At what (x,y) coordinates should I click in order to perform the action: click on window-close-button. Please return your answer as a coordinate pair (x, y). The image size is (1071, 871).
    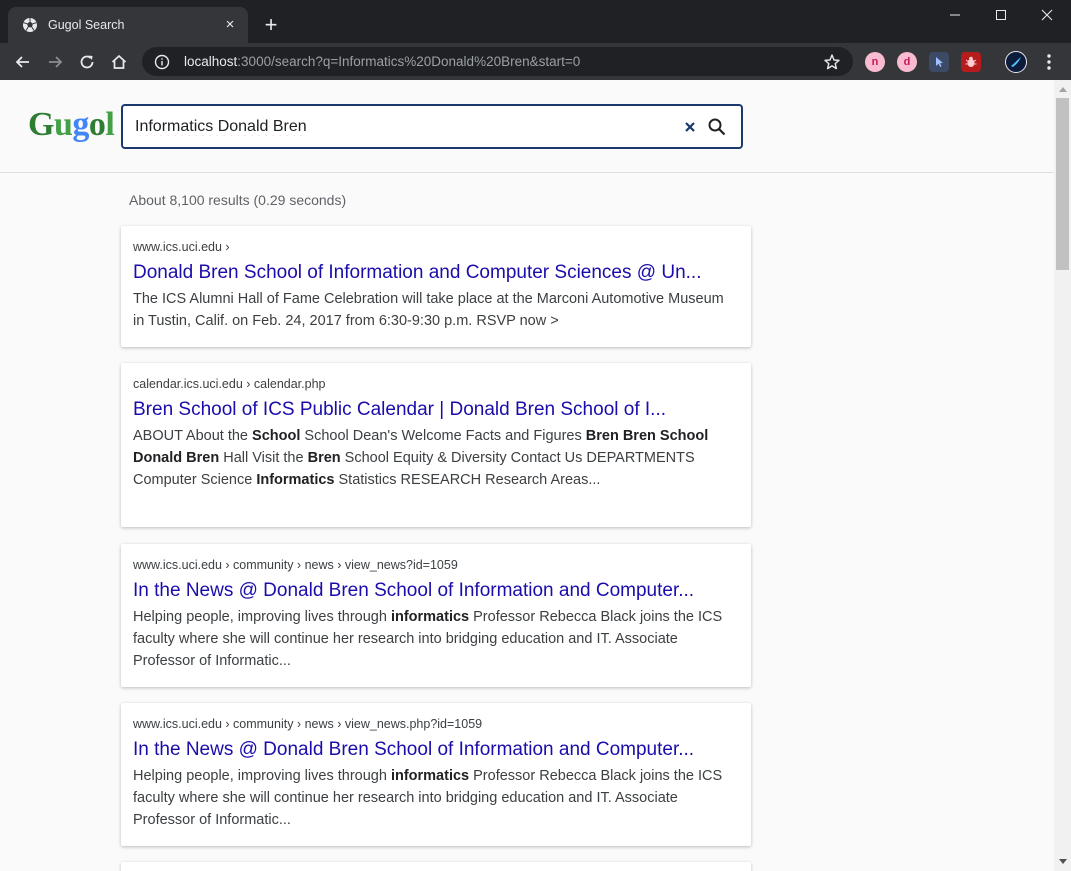
    Looking at the image, I should click on (1047, 15).